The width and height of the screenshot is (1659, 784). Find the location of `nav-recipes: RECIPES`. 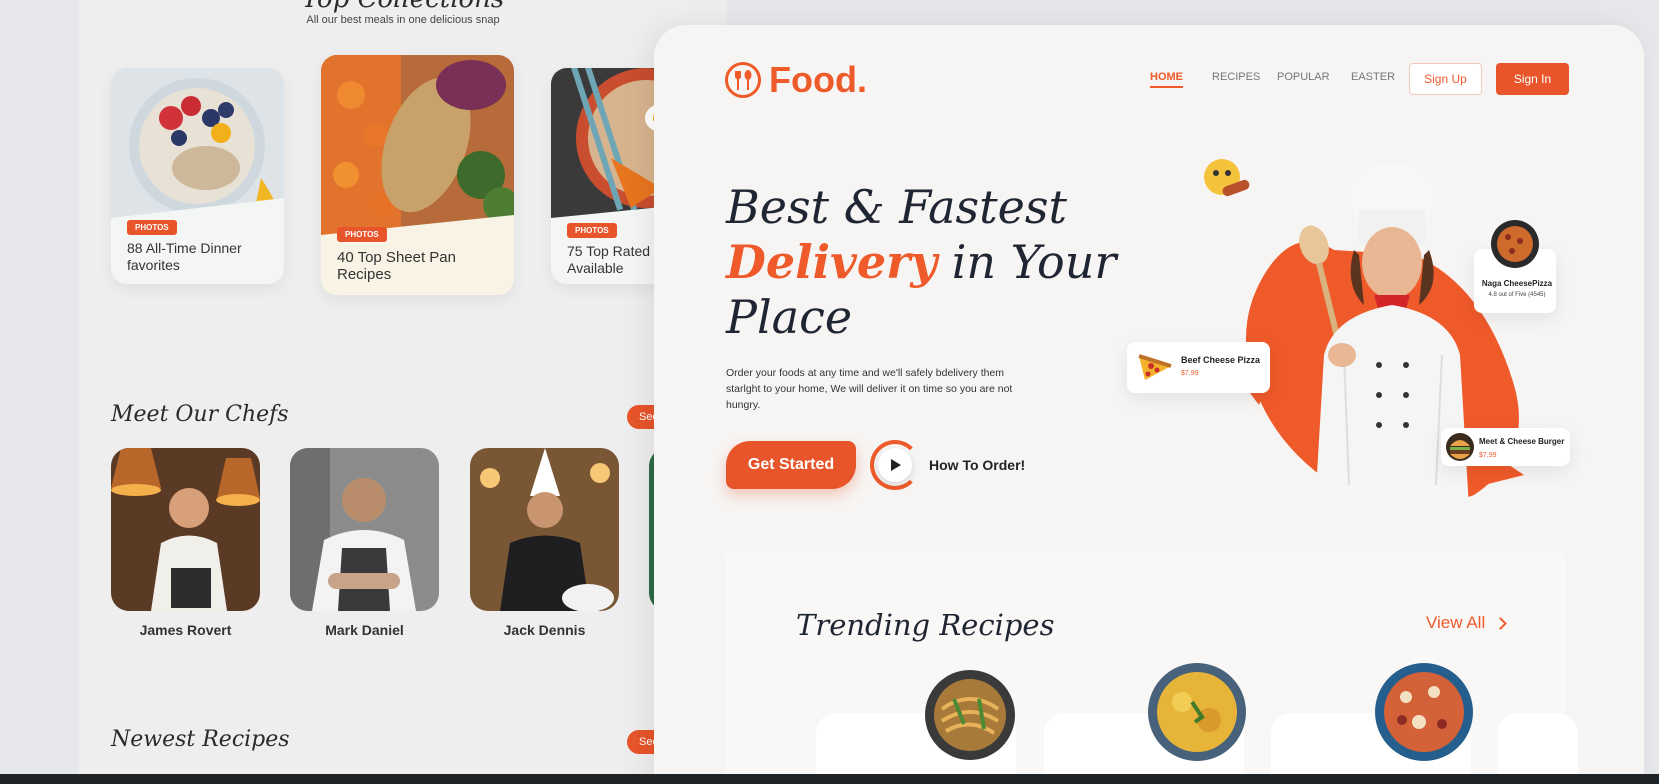

nav-recipes: RECIPES is located at coordinates (1236, 77).